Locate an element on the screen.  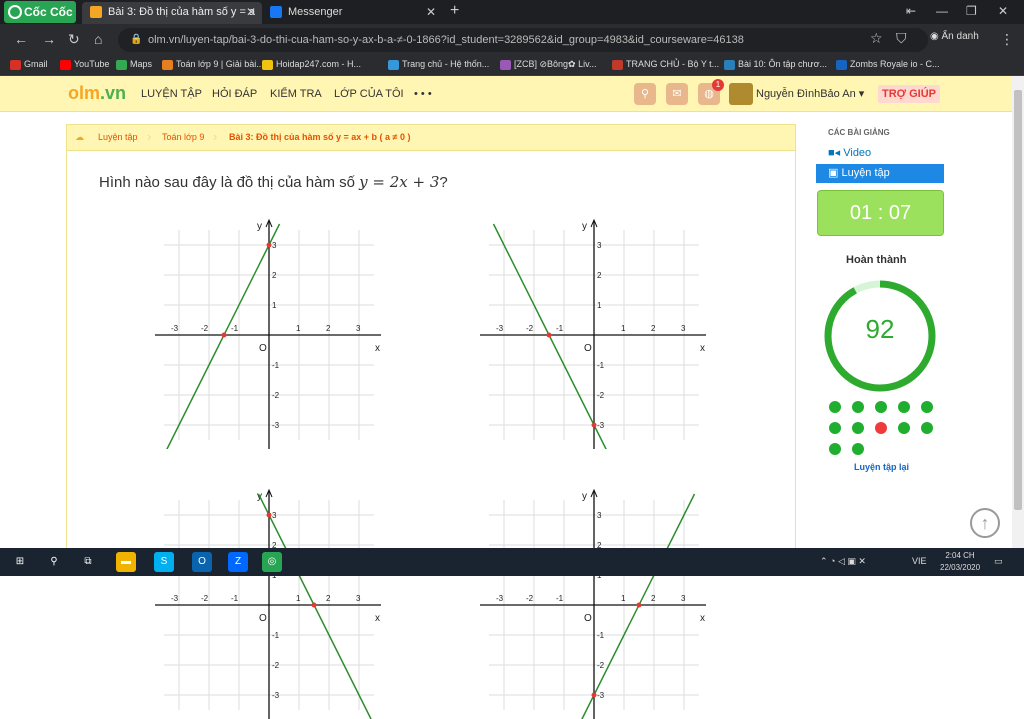
menu-kiem-tra: KIỂM TRA is located at coordinates (296, 94).